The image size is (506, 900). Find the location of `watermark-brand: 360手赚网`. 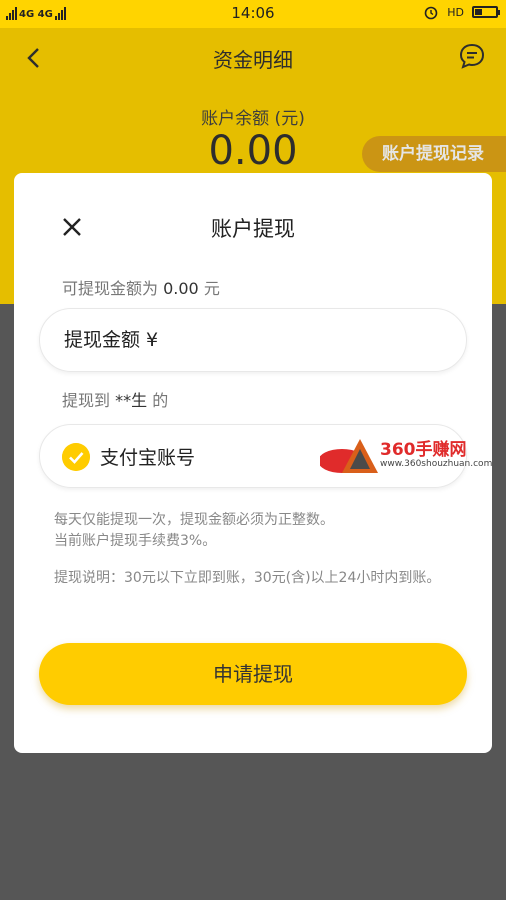

watermark-brand: 360手赚网 is located at coordinates (423, 450).